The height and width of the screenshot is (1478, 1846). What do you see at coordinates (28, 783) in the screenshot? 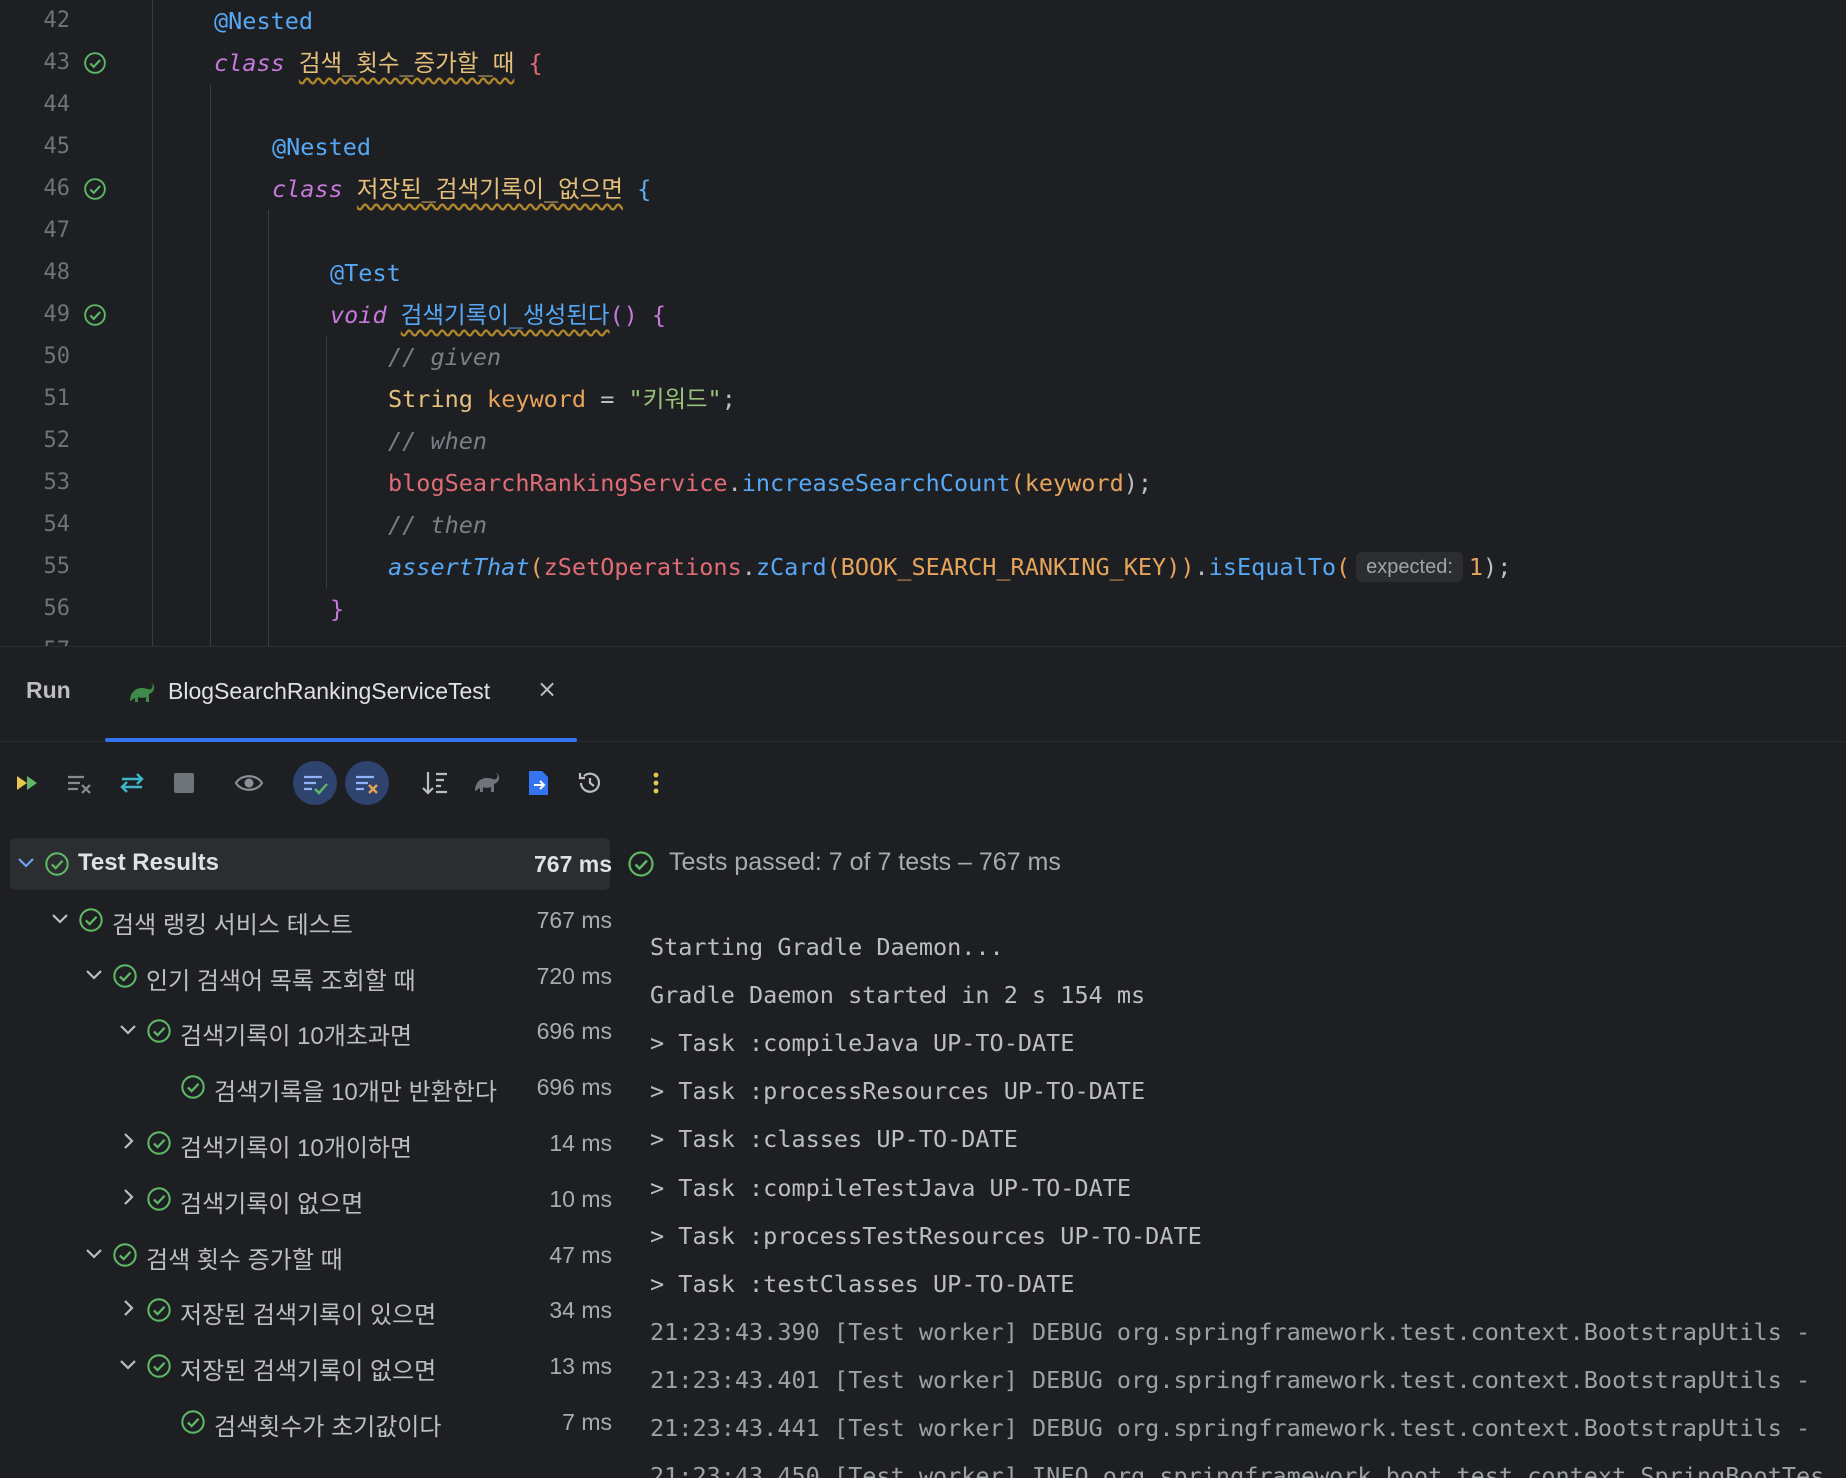
I see `rerun-button` at bounding box center [28, 783].